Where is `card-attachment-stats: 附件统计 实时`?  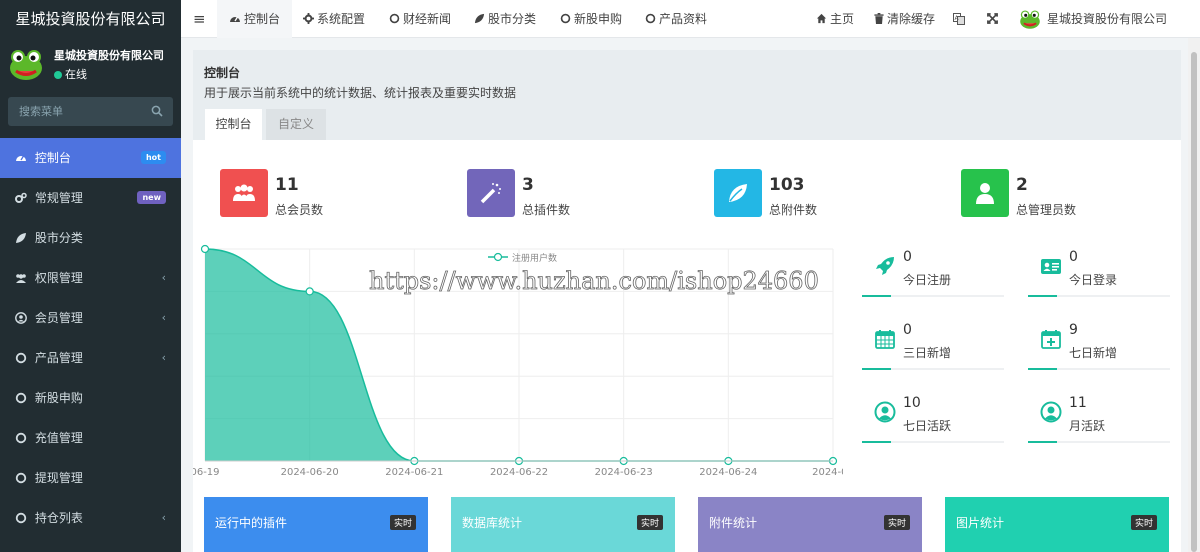 card-attachment-stats: 附件统计 实时 is located at coordinates (810, 524).